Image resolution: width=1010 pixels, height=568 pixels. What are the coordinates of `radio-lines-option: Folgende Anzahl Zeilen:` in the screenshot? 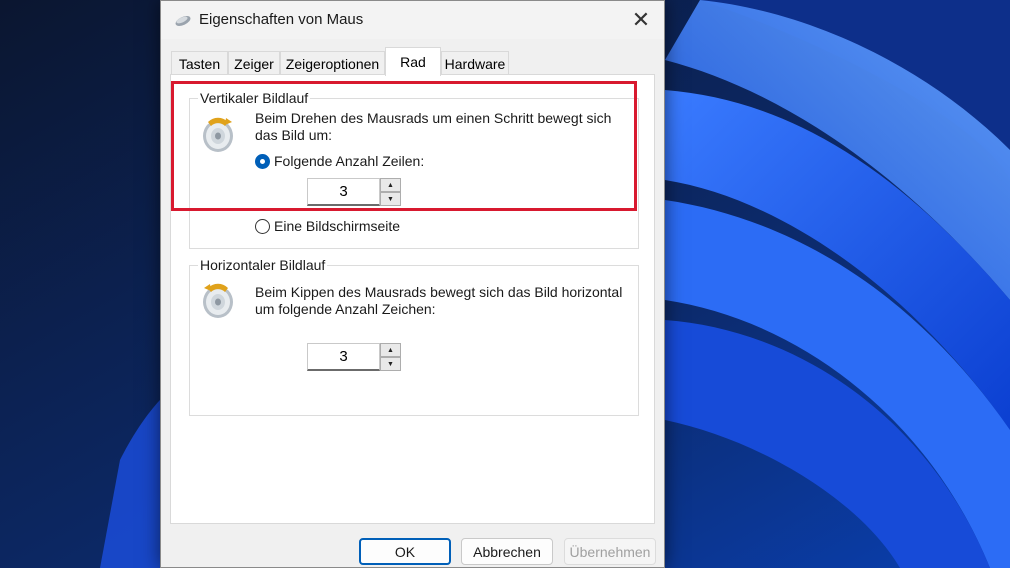 It's located at (339, 161).